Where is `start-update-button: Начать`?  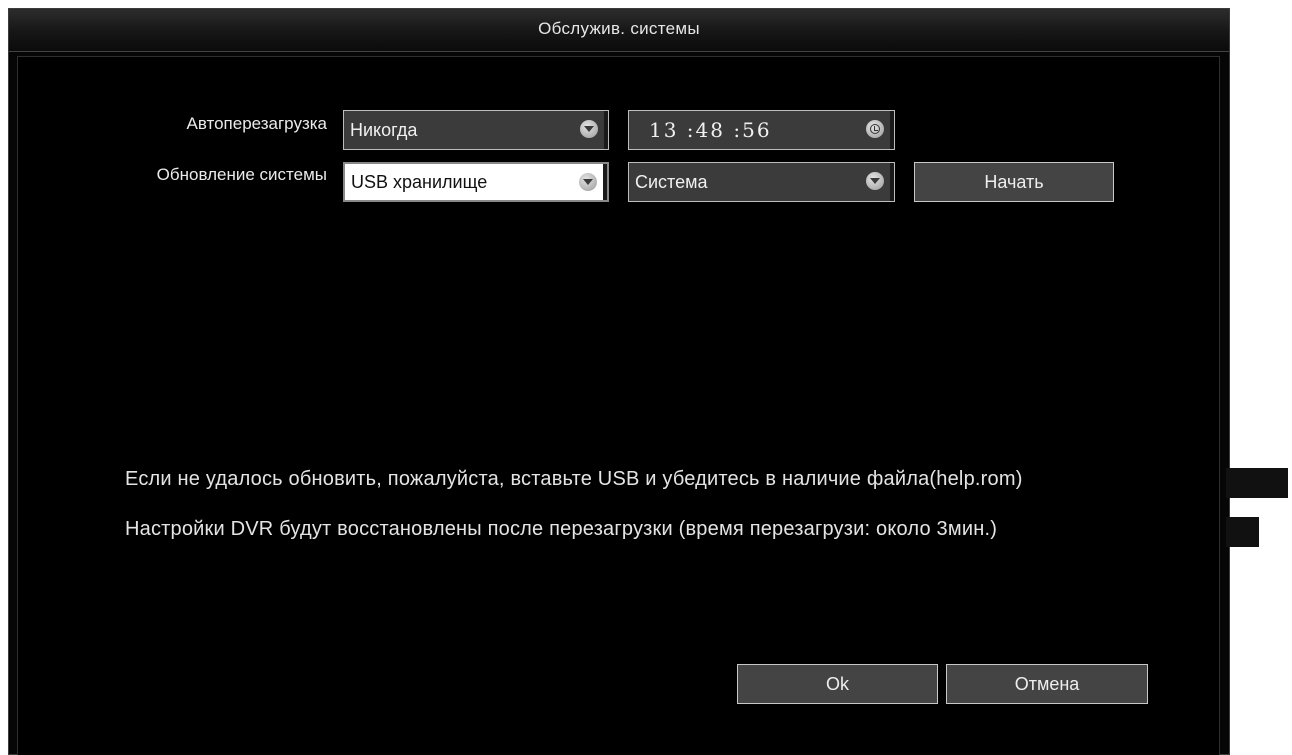 start-update-button: Начать is located at coordinates (1014, 182).